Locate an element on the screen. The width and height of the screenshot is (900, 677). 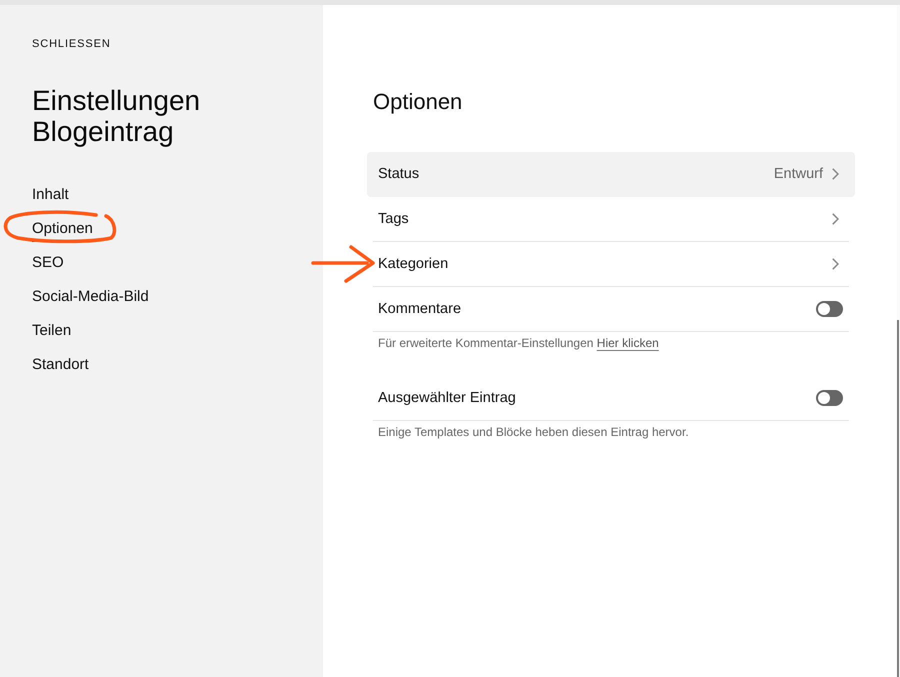
sidebar-item: Standort is located at coordinates (60, 363).